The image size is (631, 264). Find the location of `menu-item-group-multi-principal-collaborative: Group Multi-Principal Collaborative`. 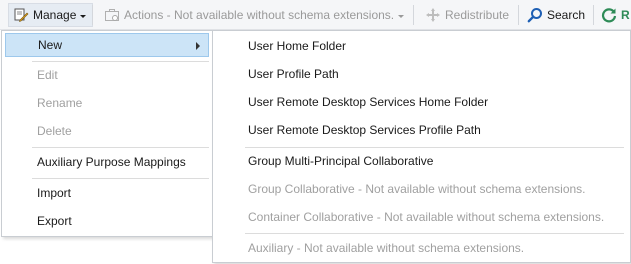

menu-item-group-multi-principal-collaborative: Group Multi-Principal Collaborative is located at coordinates (421, 161).